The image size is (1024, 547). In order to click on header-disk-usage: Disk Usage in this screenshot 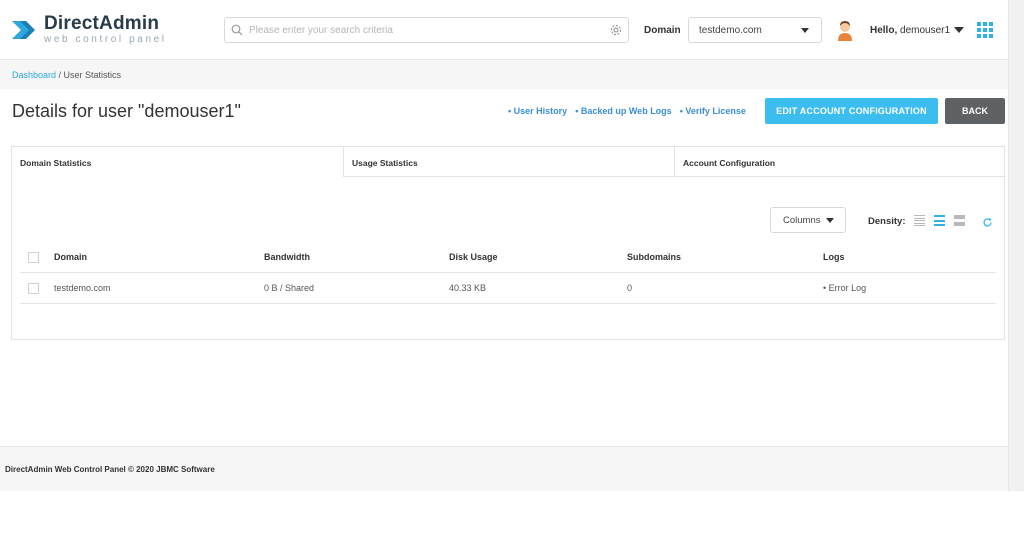, I will do `click(538, 257)`.